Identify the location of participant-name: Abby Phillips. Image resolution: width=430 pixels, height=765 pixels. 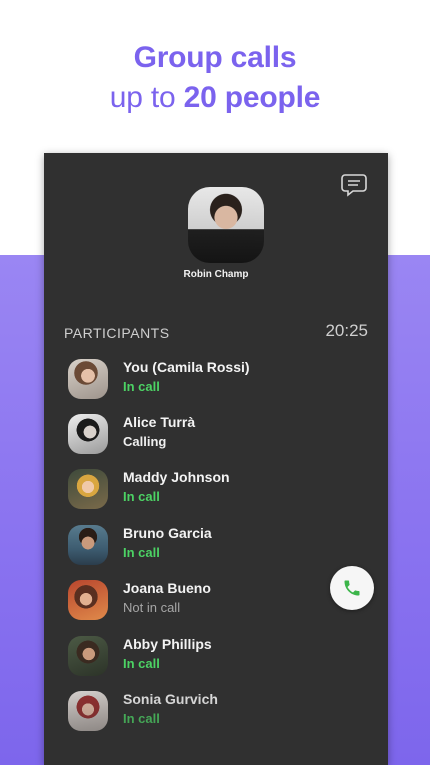
(167, 644).